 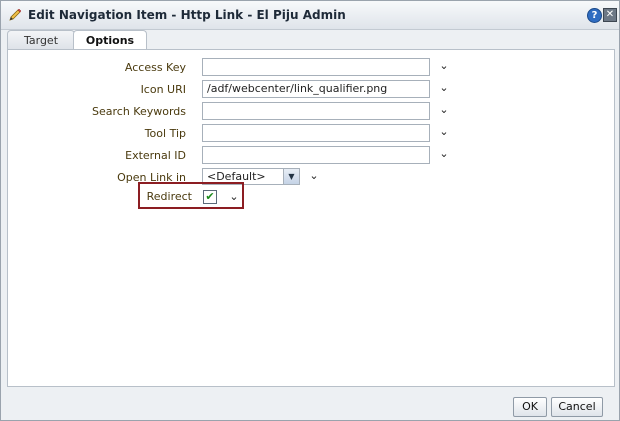 What do you see at coordinates (316, 133) in the screenshot?
I see `tool-tip-input` at bounding box center [316, 133].